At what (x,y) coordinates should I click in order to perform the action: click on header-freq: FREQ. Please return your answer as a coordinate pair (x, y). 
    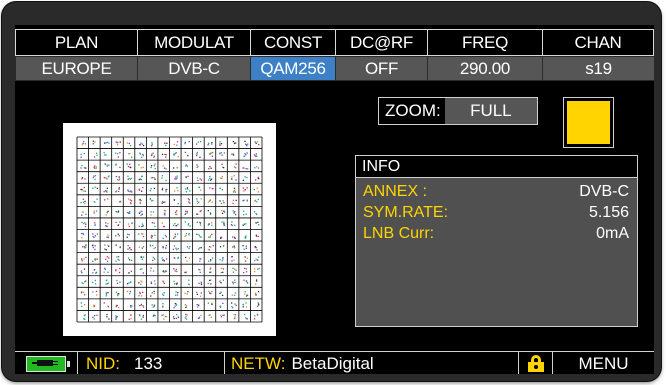
    Looking at the image, I should click on (484, 42).